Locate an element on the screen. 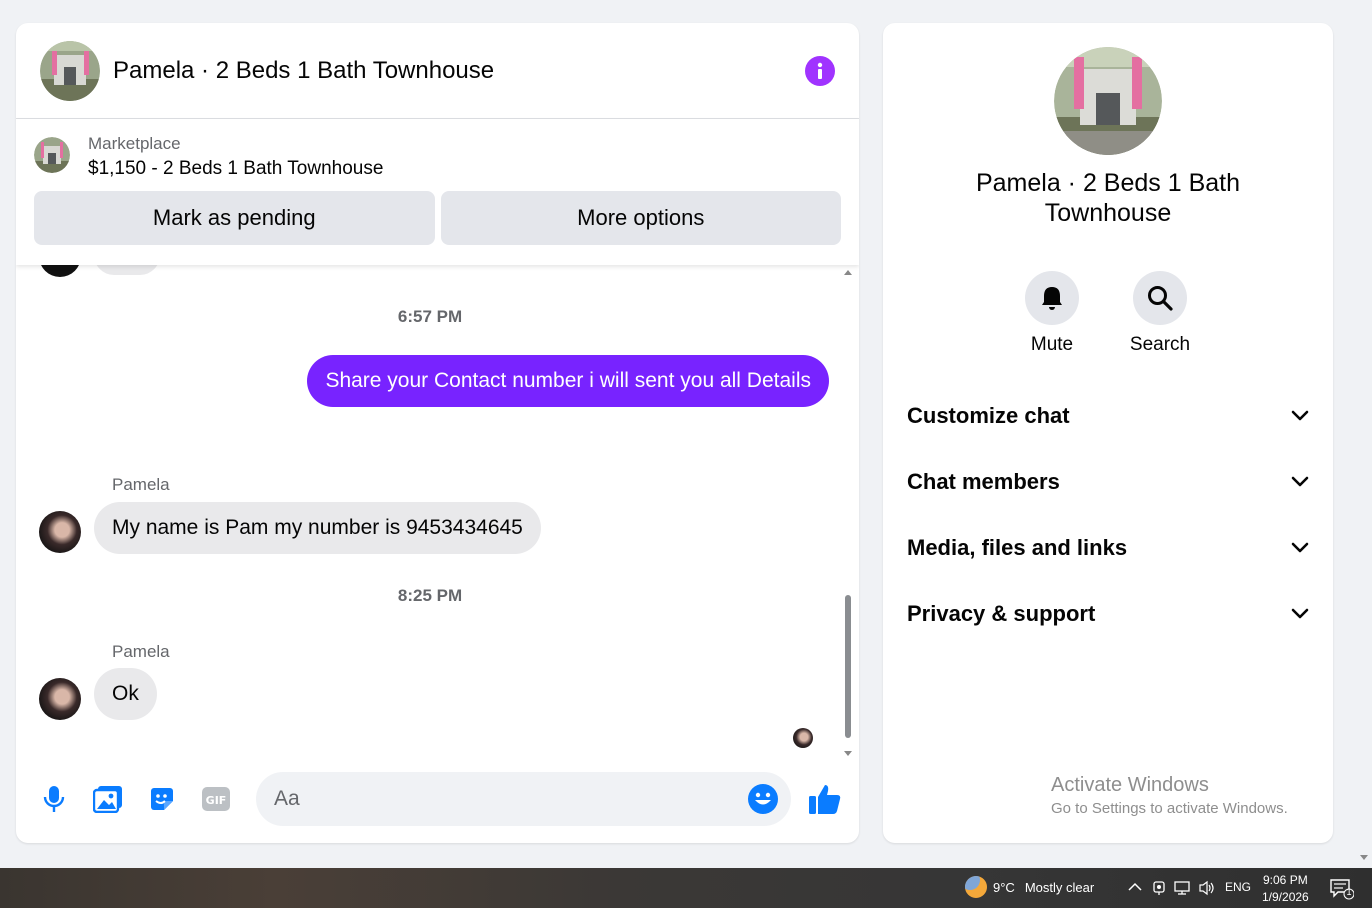 Image resolution: width=1372 pixels, height=908 pixels. incoming-message: Ok is located at coordinates (125, 694).